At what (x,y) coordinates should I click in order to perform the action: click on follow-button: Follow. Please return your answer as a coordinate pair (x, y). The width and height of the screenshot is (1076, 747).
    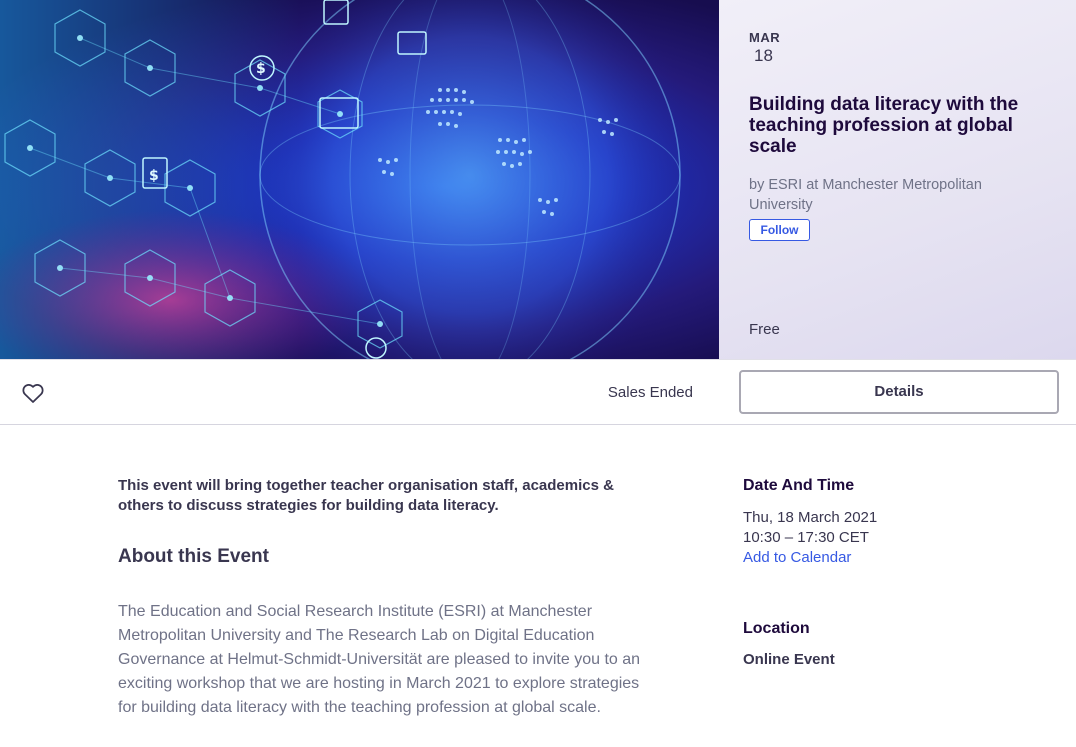
    Looking at the image, I should click on (779, 230).